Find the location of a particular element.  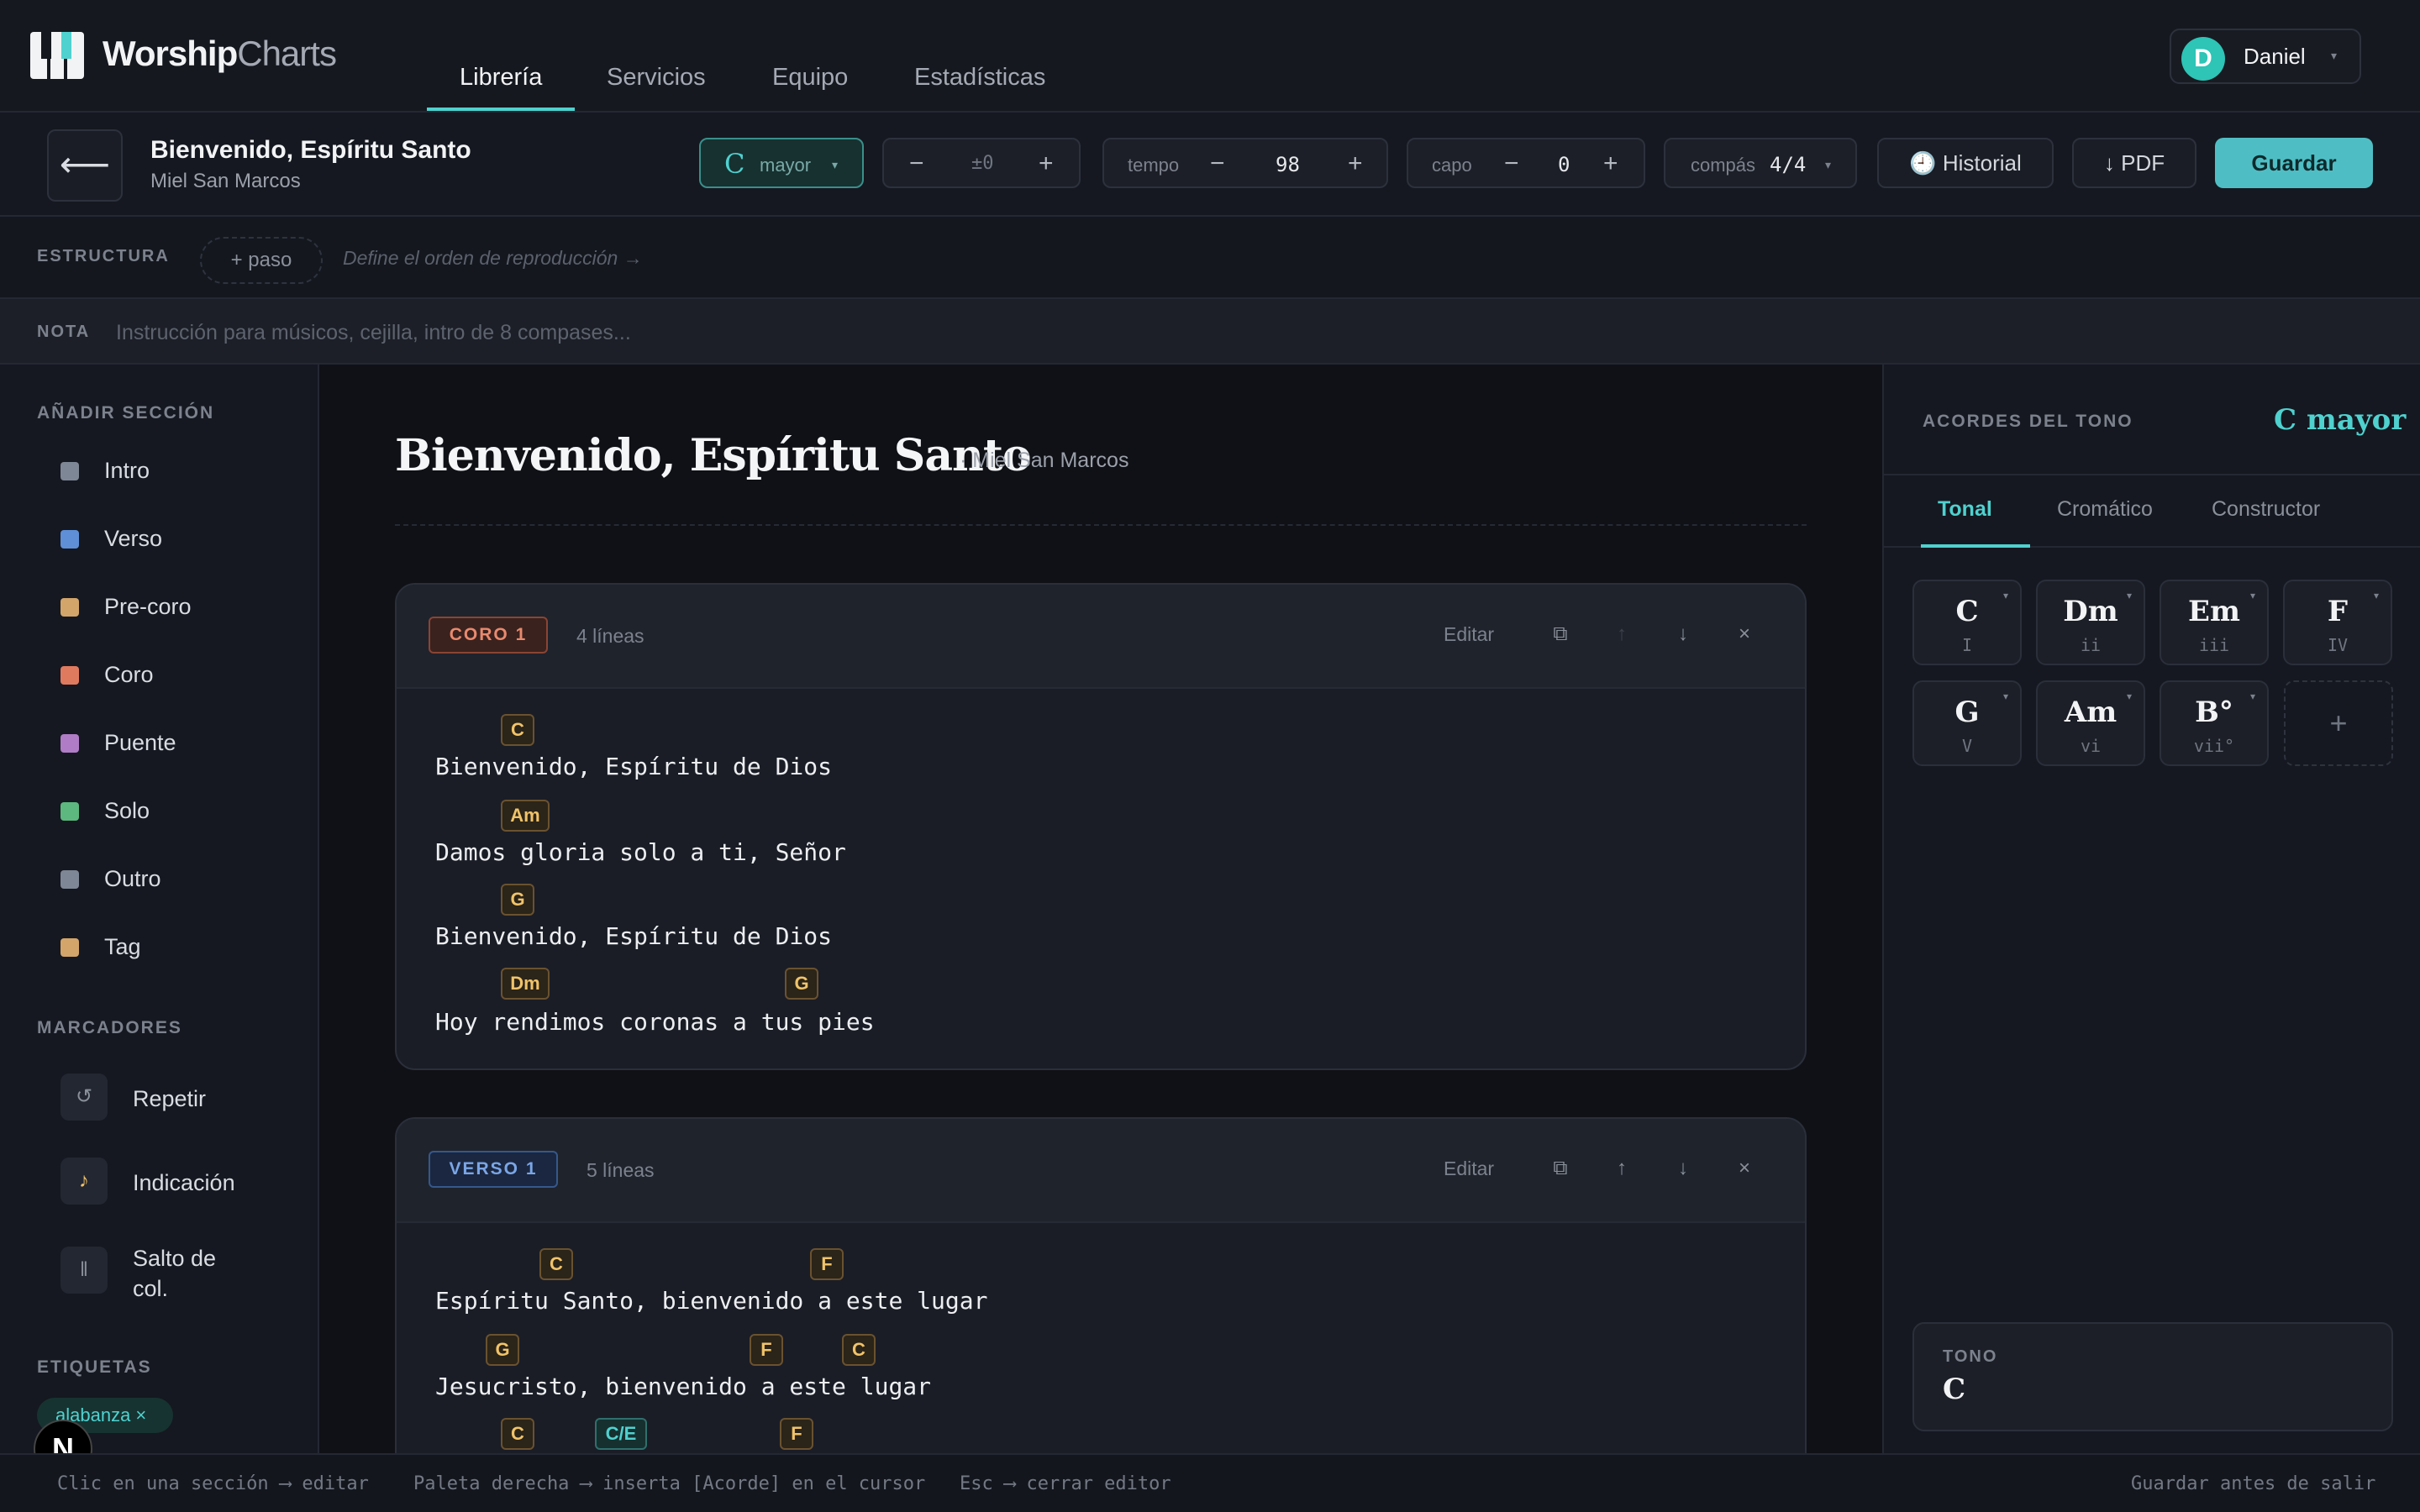

transpose-minus-button: − is located at coordinates (916, 164).